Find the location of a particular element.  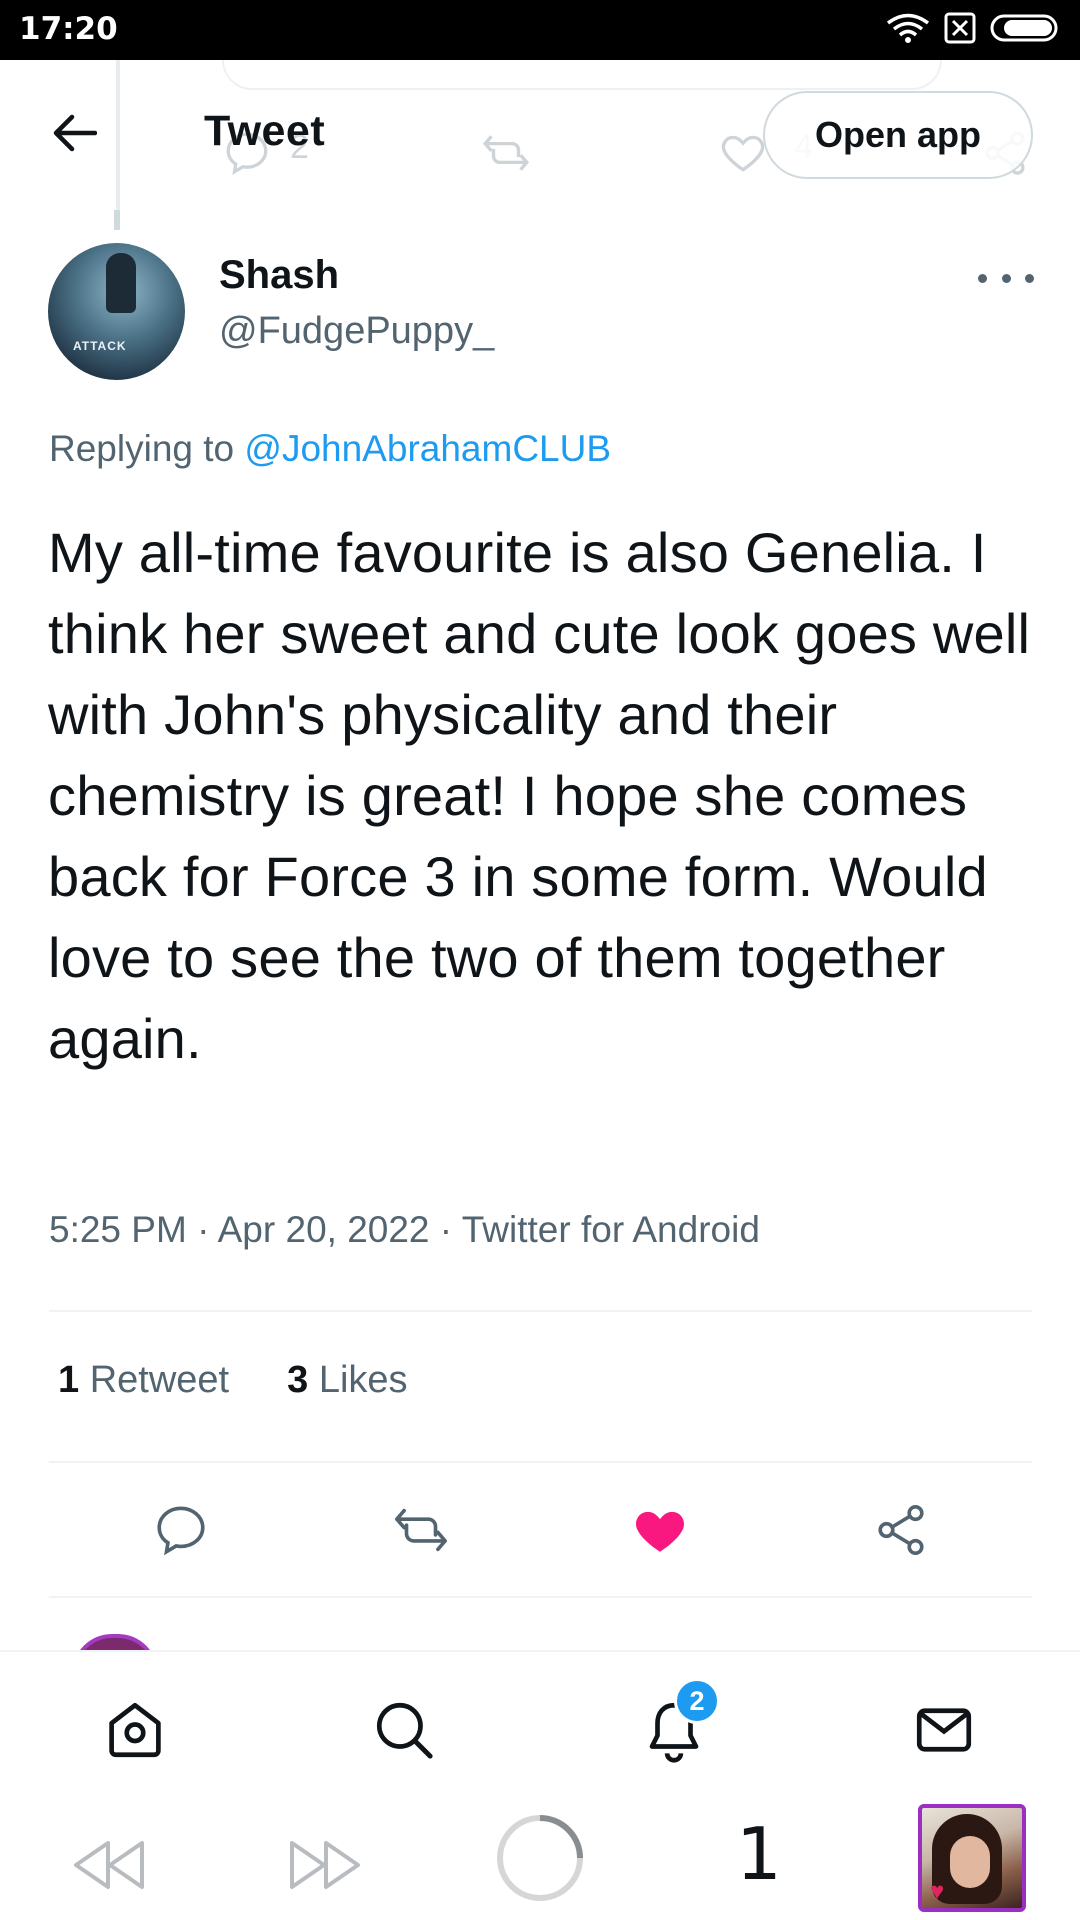

reply-icon is located at coordinates (181, 1531).